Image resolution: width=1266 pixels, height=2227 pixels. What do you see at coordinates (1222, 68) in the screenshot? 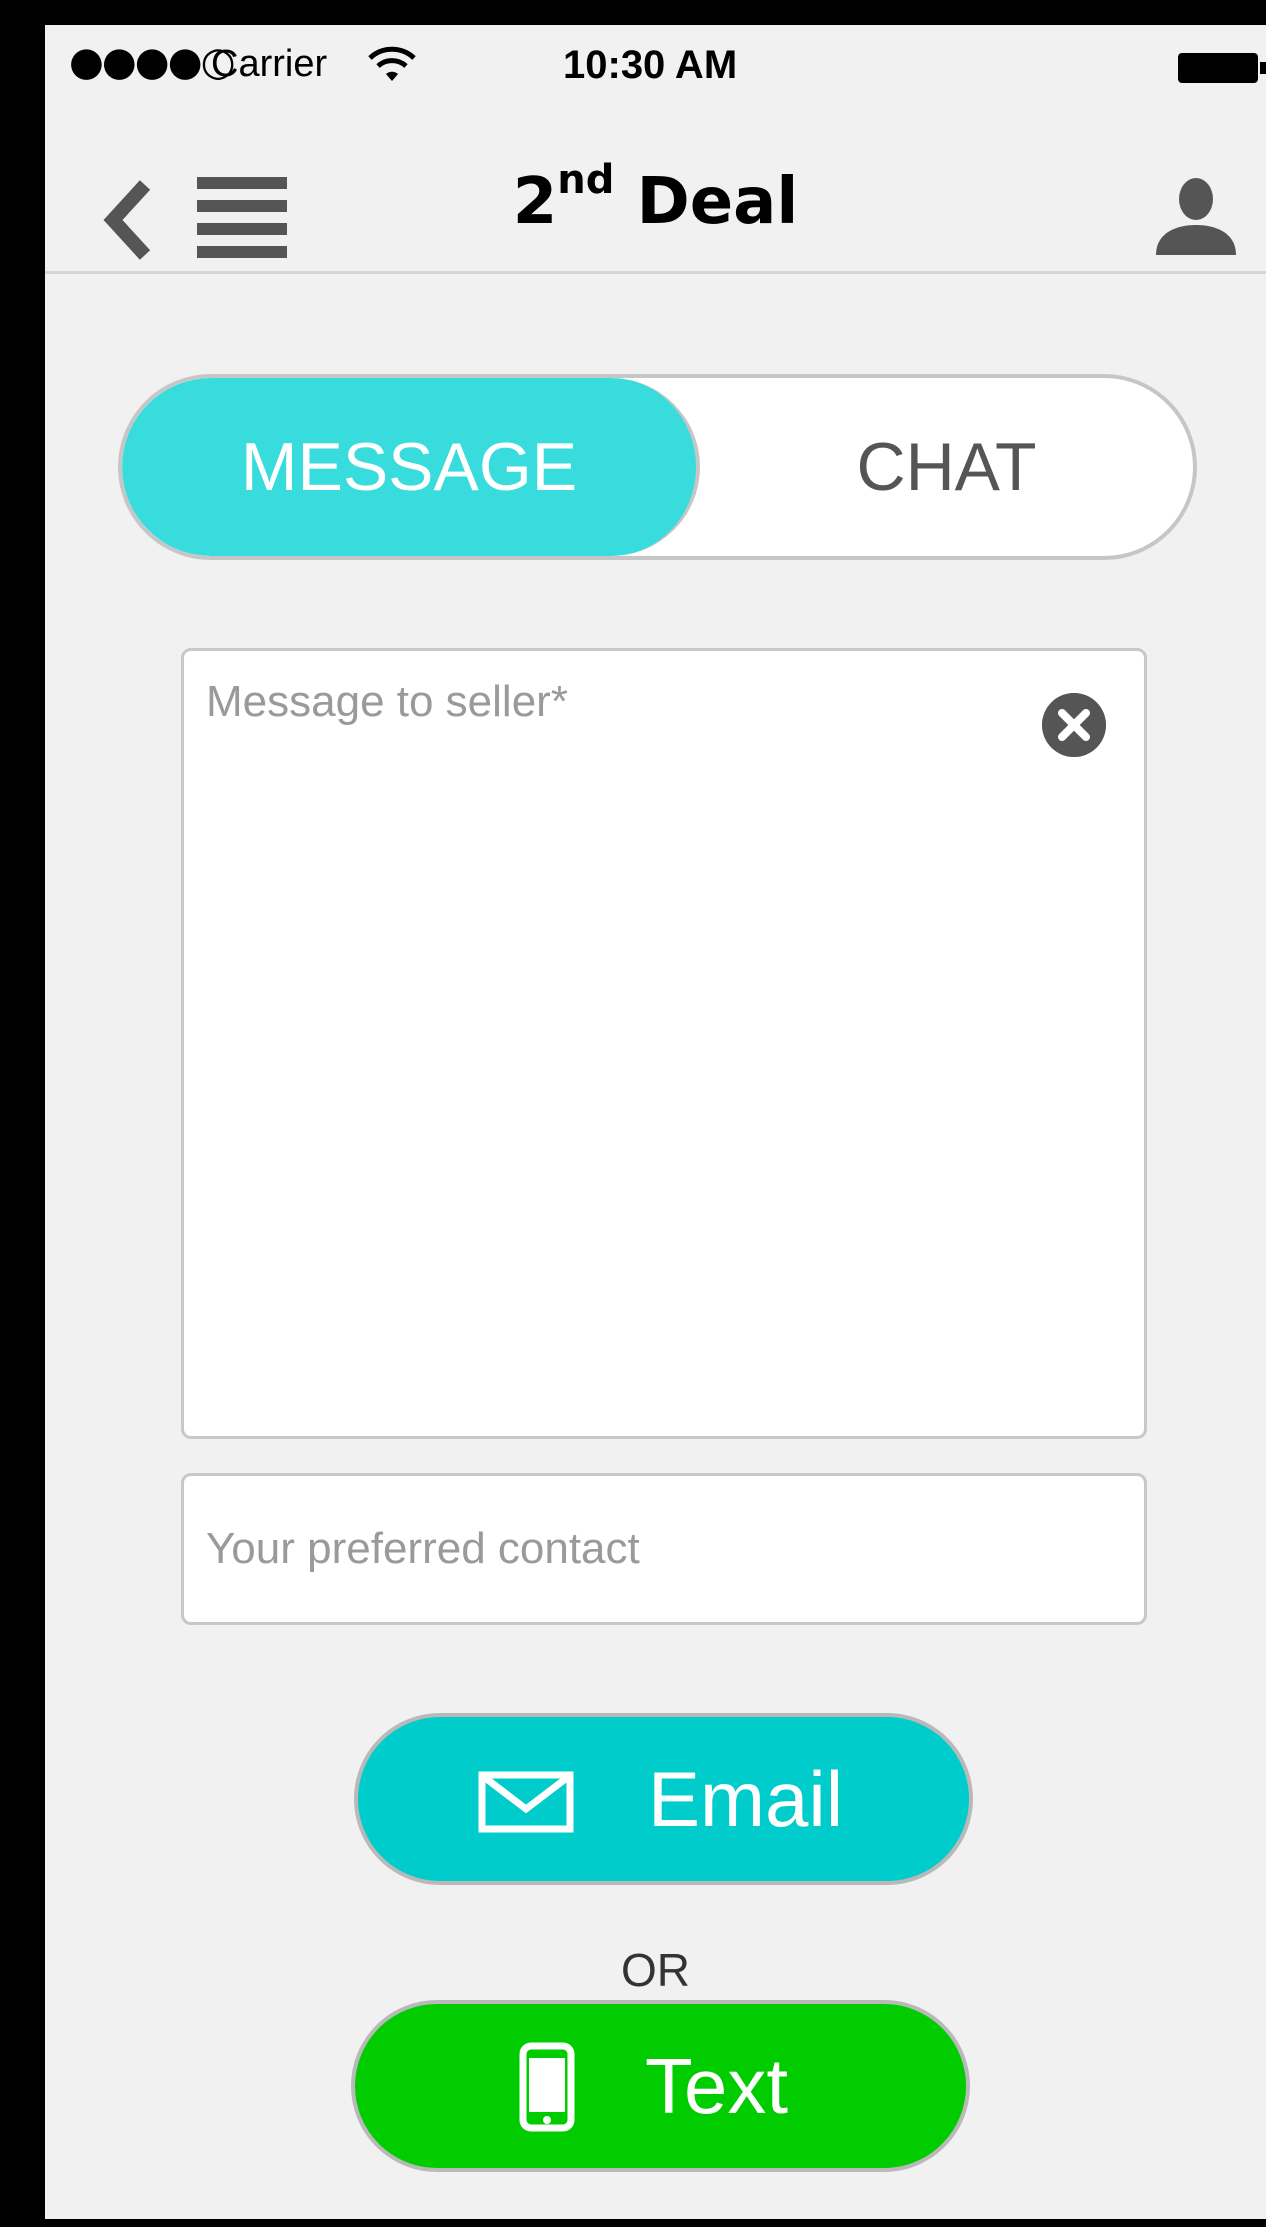
I see `battery-icon` at bounding box center [1222, 68].